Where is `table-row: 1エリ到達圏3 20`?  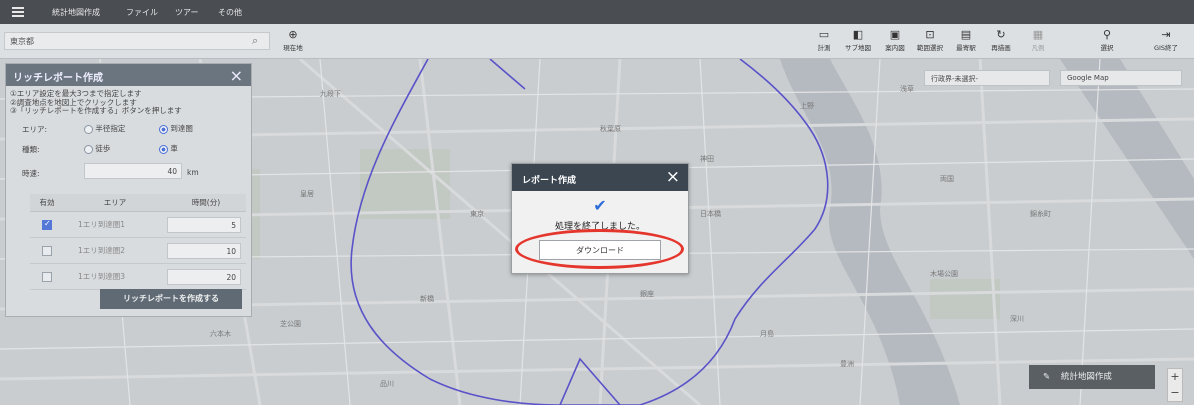 table-row: 1エリ到達圏3 20 is located at coordinates (138, 276).